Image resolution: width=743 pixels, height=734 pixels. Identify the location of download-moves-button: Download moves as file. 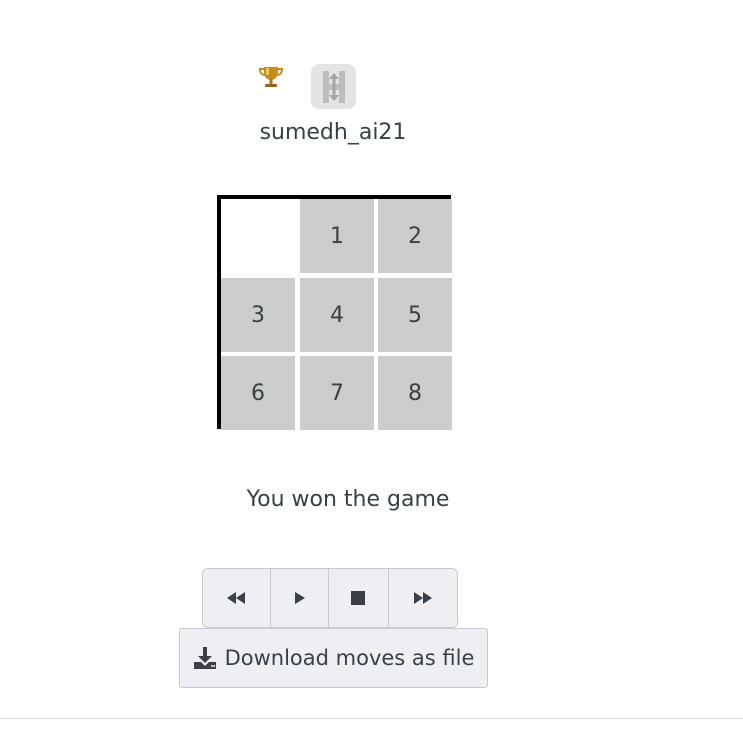
(333, 658).